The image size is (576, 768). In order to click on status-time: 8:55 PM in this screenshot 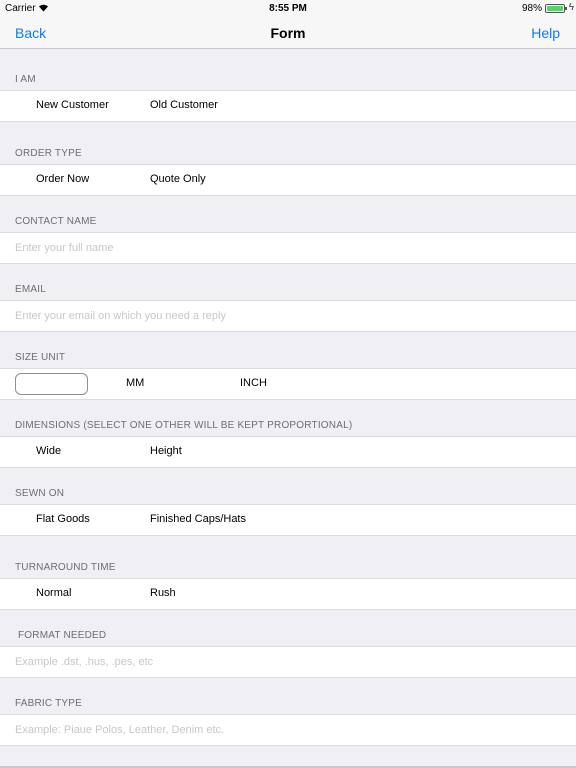, I will do `click(288, 8)`.